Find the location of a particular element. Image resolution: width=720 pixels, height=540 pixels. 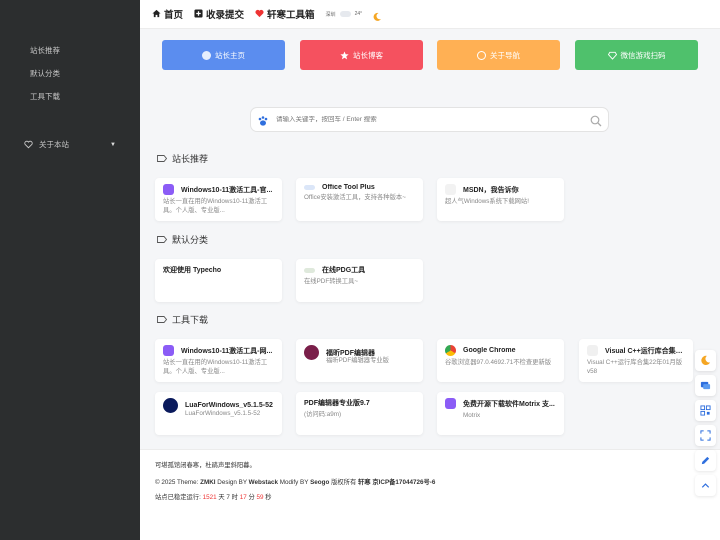

vc-runtime-icon is located at coordinates (592, 350).